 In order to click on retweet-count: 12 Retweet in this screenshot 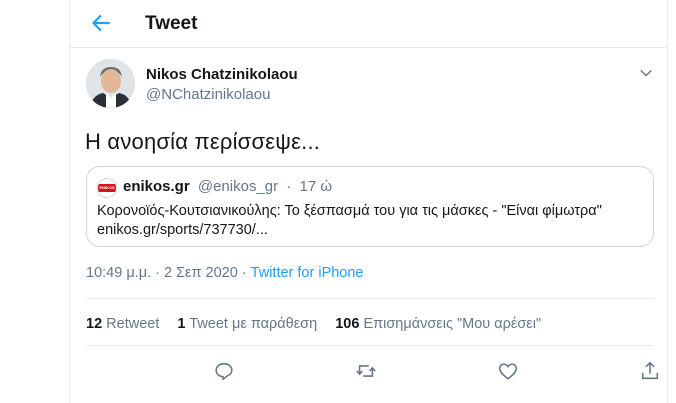, I will do `click(122, 324)`.